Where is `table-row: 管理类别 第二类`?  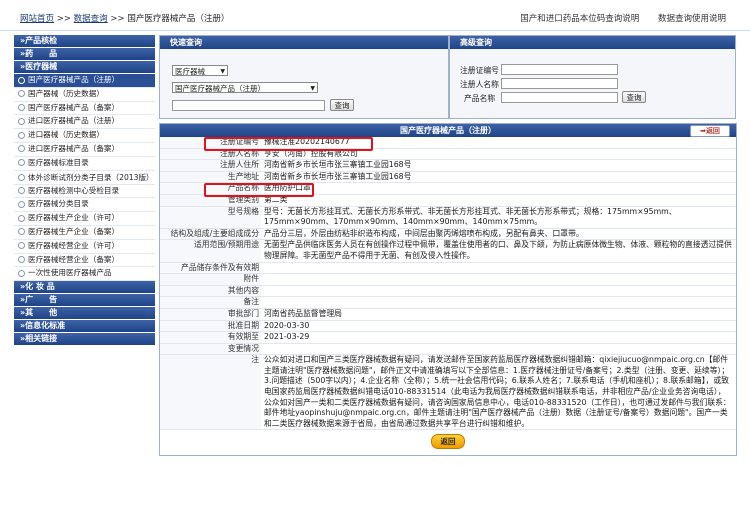
table-row: 管理类别 第二类 is located at coordinates (448, 200).